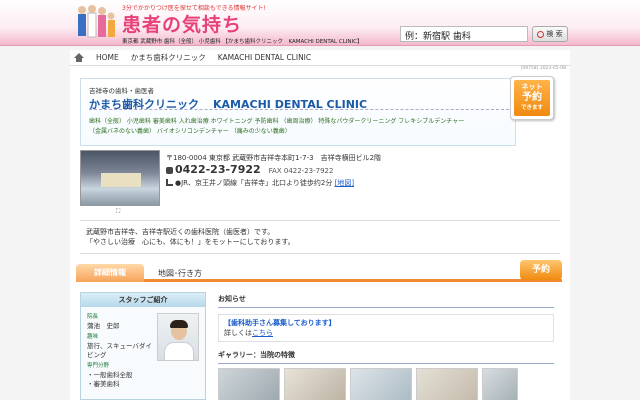 Image resolution: width=640 pixels, height=400 pixels. I want to click on divider, so click(299, 109).